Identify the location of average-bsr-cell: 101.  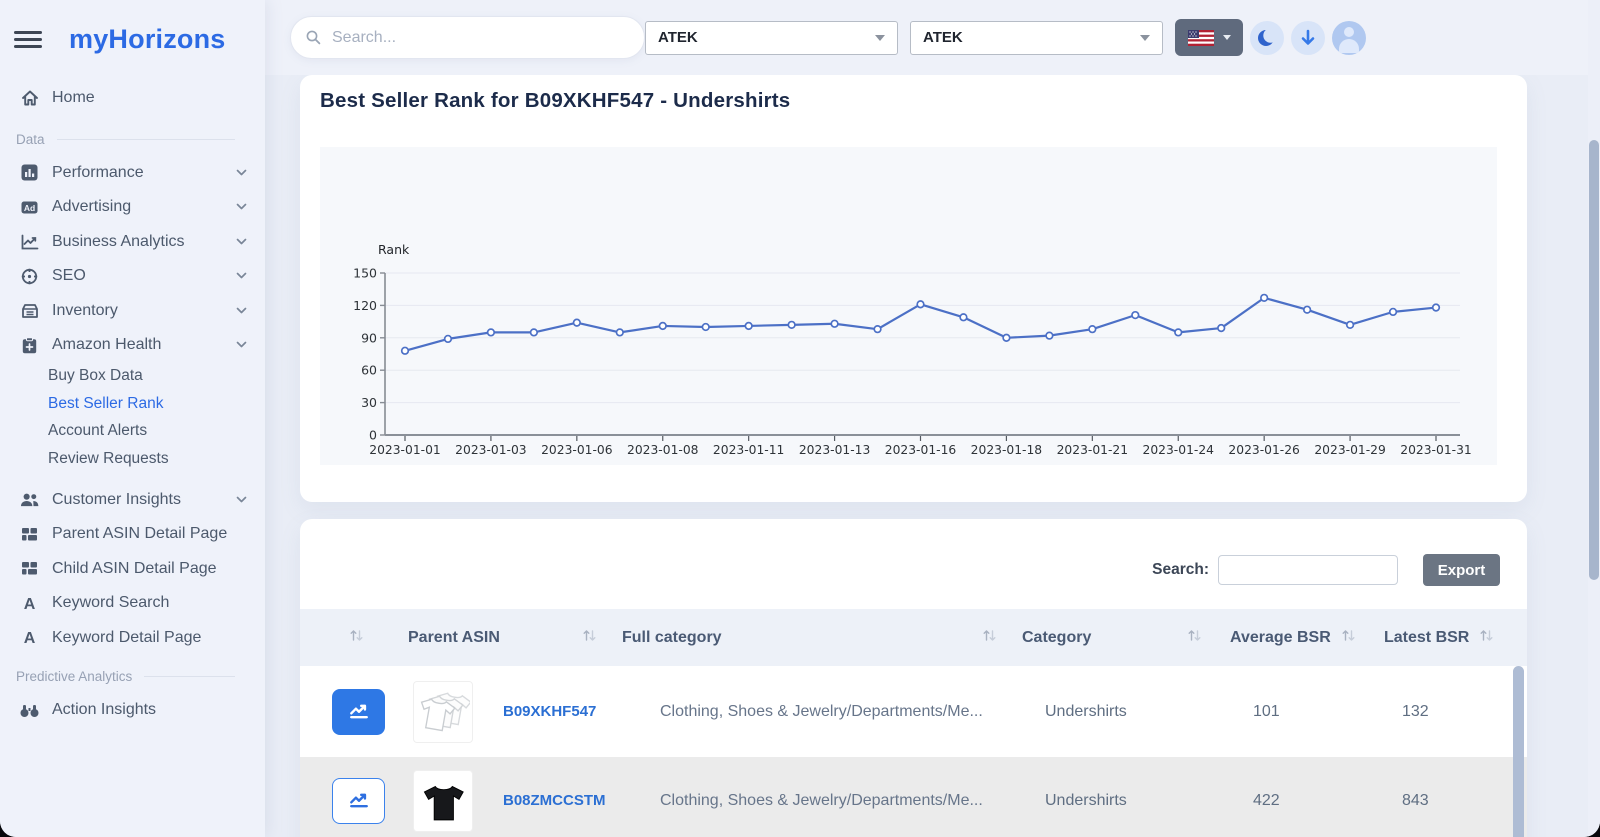
(1266, 711).